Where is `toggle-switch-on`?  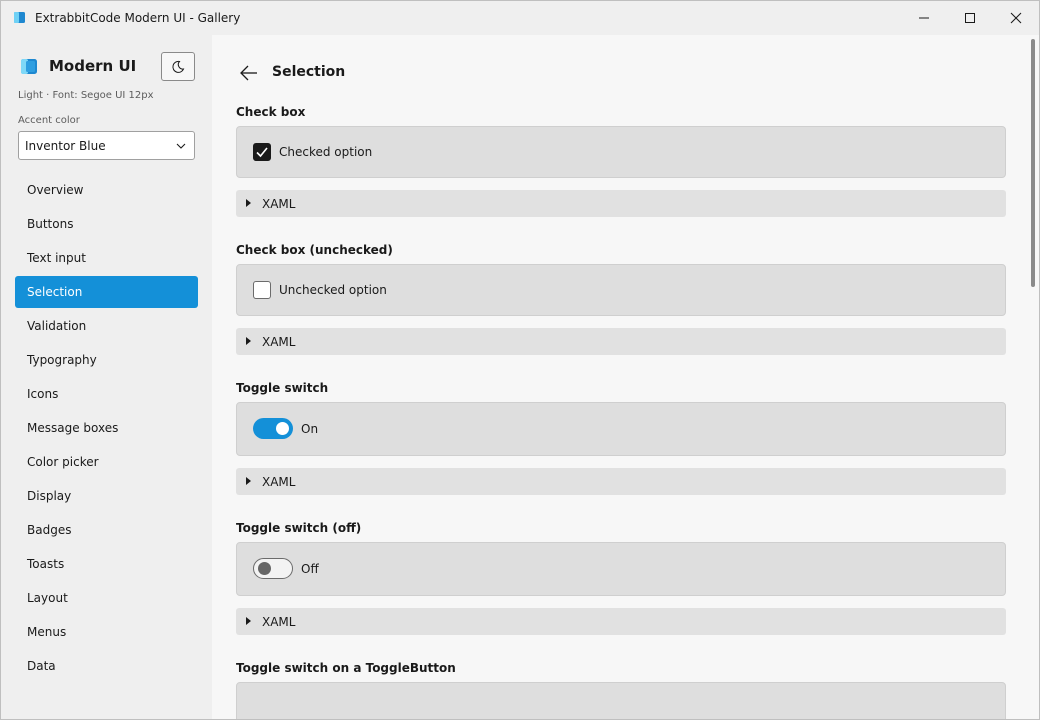 toggle-switch-on is located at coordinates (273, 428).